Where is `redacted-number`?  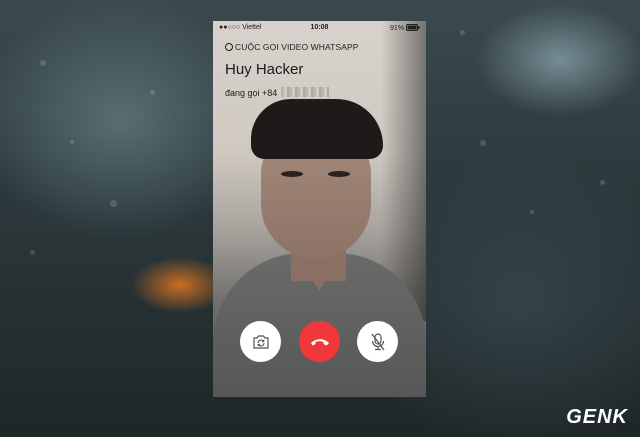 redacted-number is located at coordinates (305, 92).